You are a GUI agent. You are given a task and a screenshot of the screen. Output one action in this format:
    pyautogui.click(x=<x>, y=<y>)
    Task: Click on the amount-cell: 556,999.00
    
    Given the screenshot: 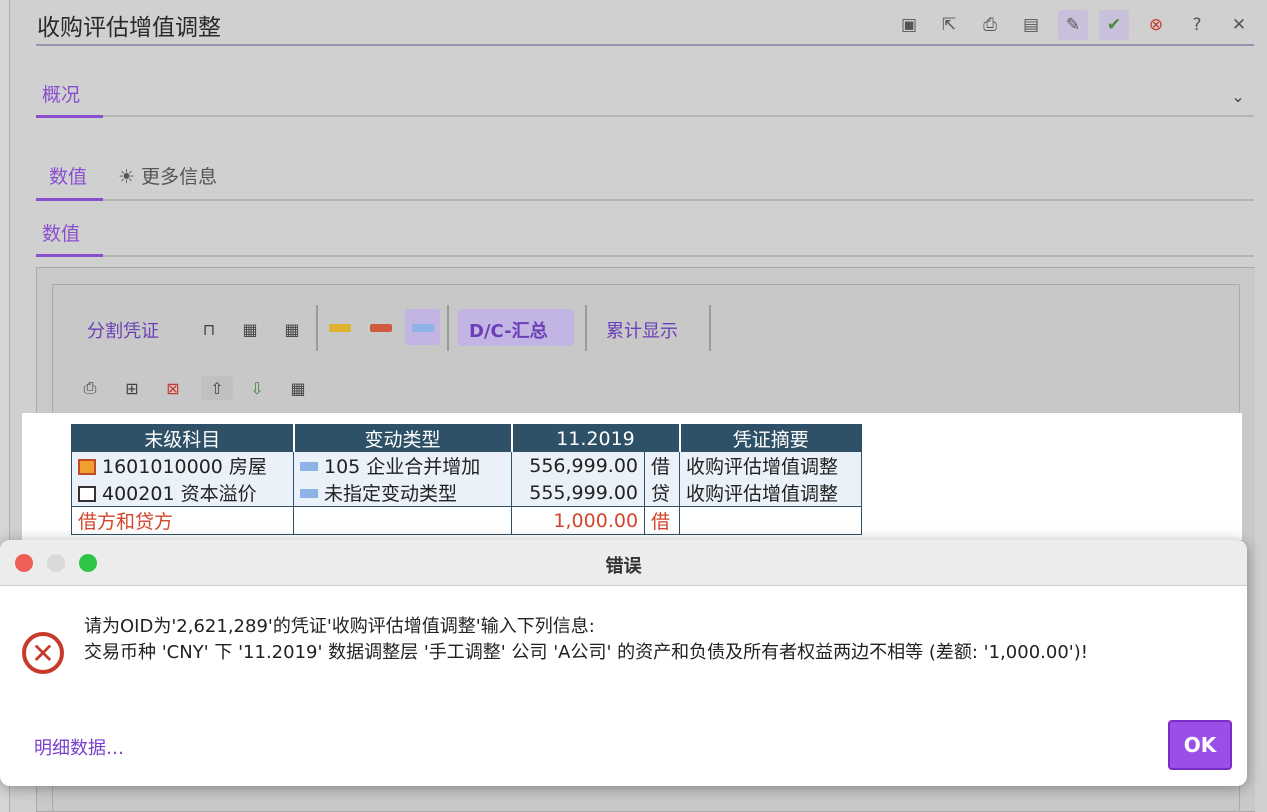 What is the action you would take?
    pyautogui.click(x=578, y=465)
    